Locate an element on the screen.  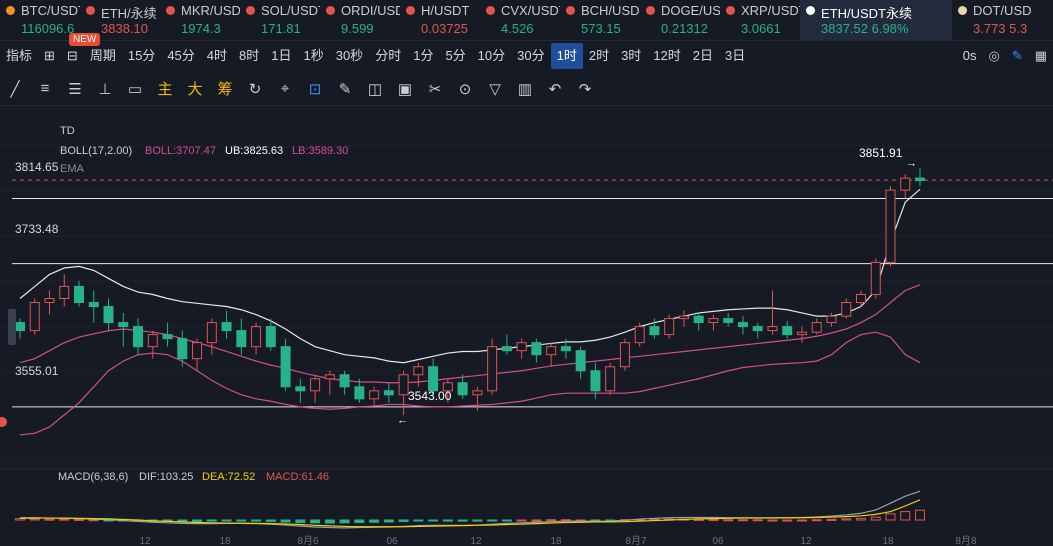
period-5: 45分 is located at coordinates (180, 56).